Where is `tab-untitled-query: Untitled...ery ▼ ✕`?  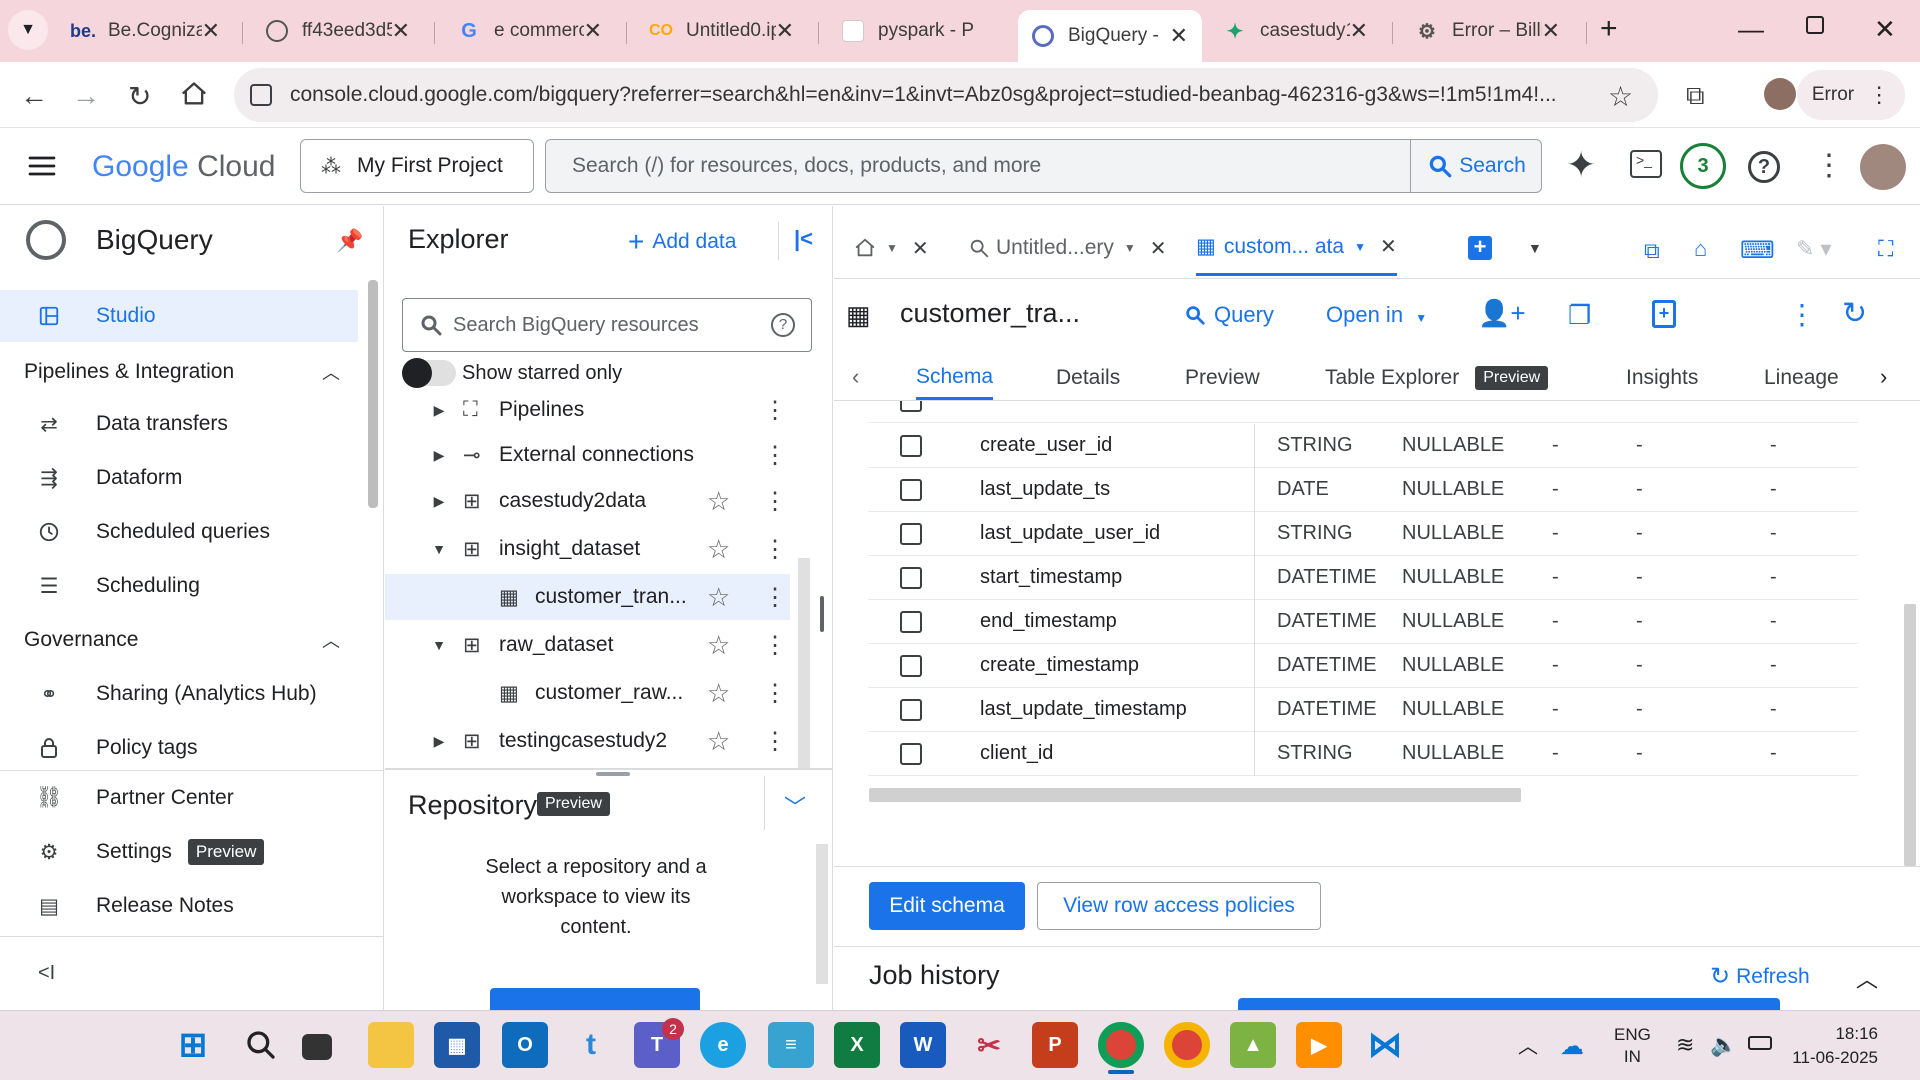
tab-untitled-query: Untitled...ery ▼ ✕ is located at coordinates (1067, 248).